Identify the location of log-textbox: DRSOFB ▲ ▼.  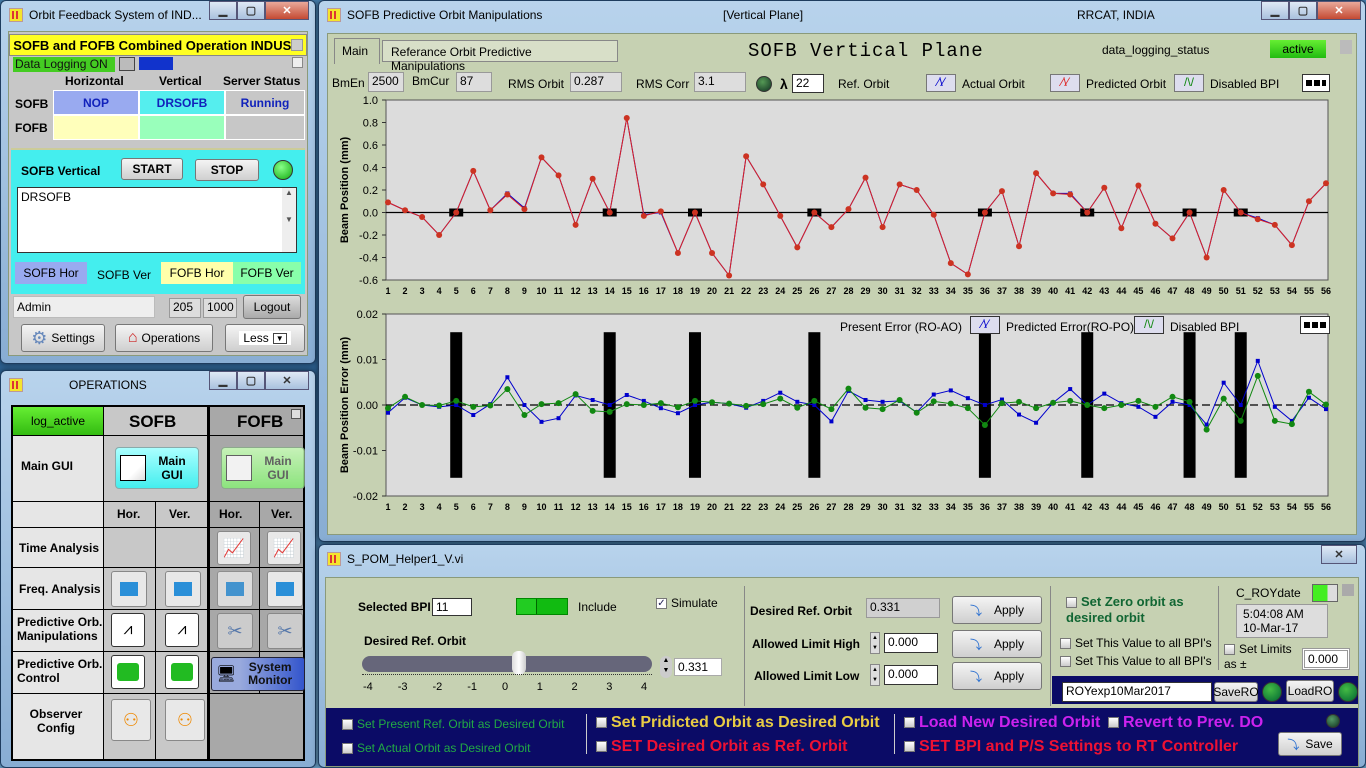
(157, 220).